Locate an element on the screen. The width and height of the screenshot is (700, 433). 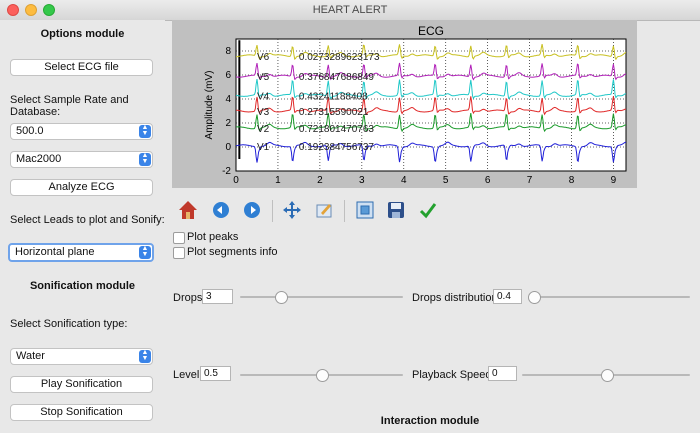
sample-rate-select: 500.0 ▲ ▼ is located at coordinates (81, 131).